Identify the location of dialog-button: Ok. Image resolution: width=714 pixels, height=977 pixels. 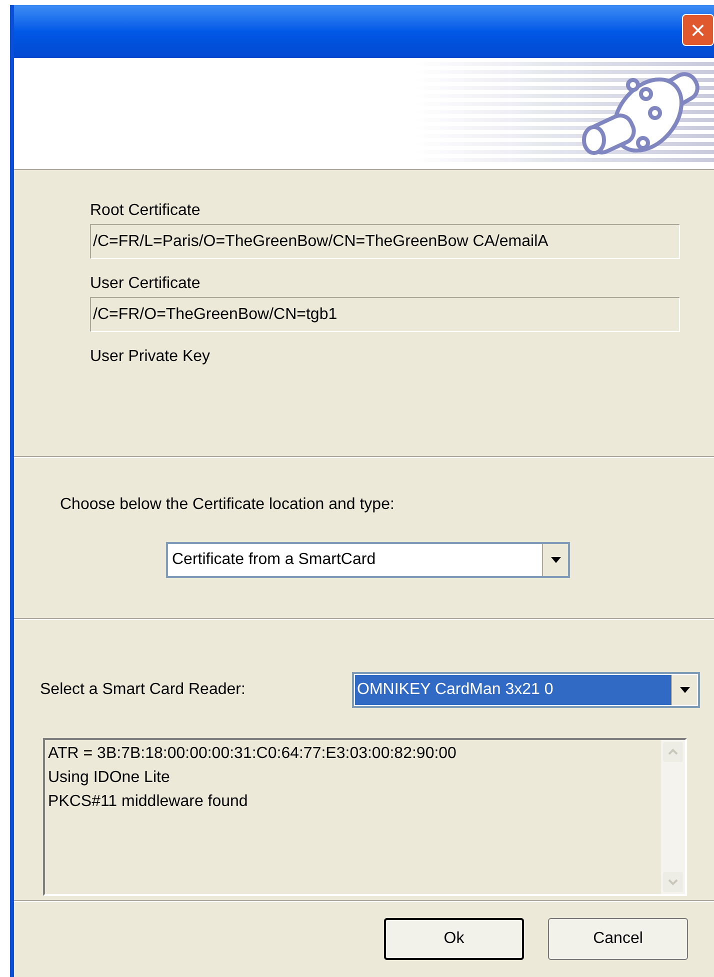
(454, 939).